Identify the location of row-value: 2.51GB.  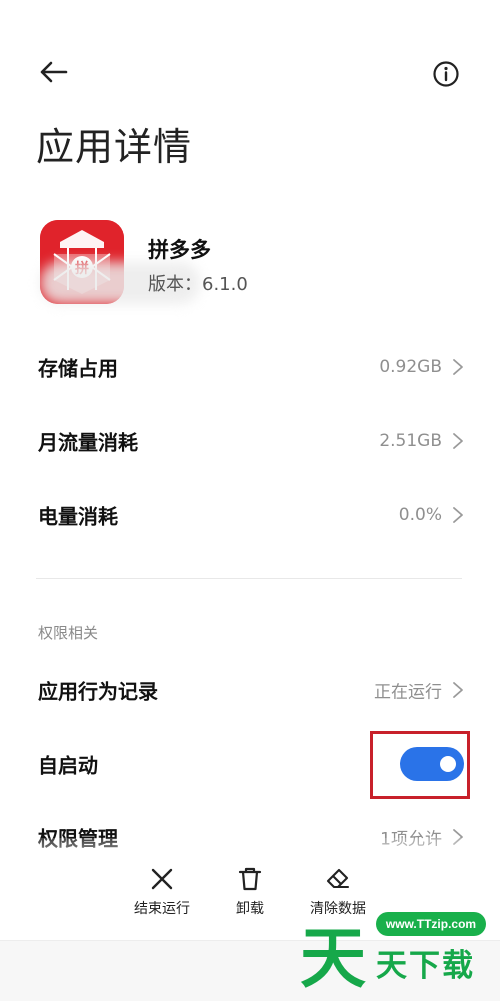
(410, 441).